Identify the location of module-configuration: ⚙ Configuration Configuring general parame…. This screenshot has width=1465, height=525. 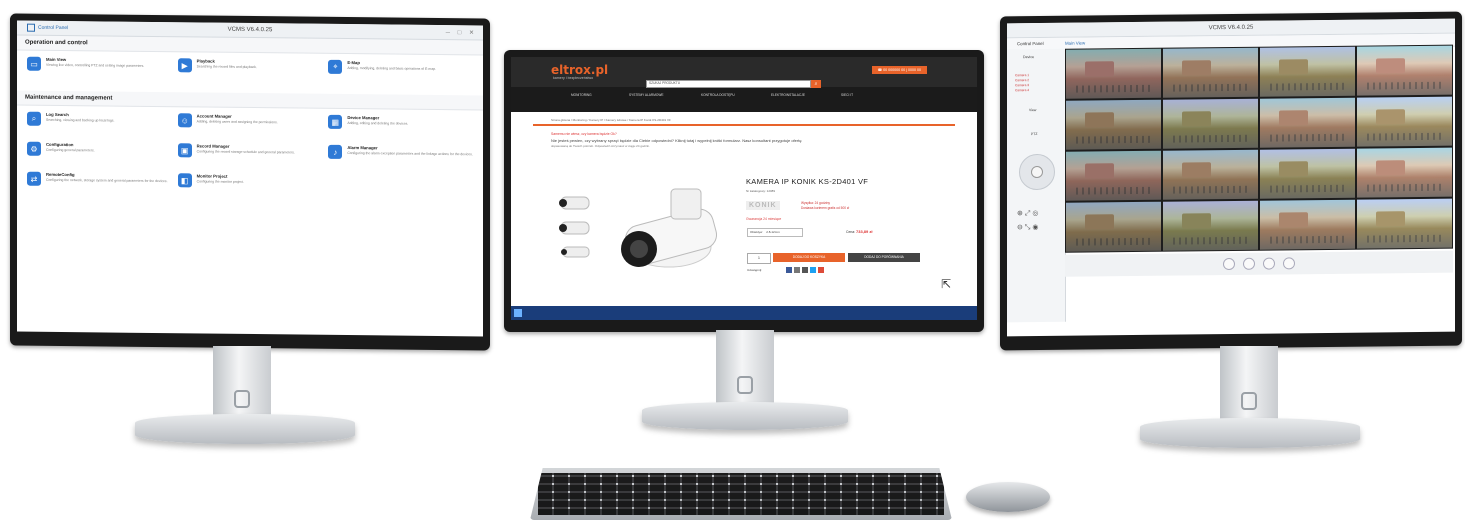
(99, 149).